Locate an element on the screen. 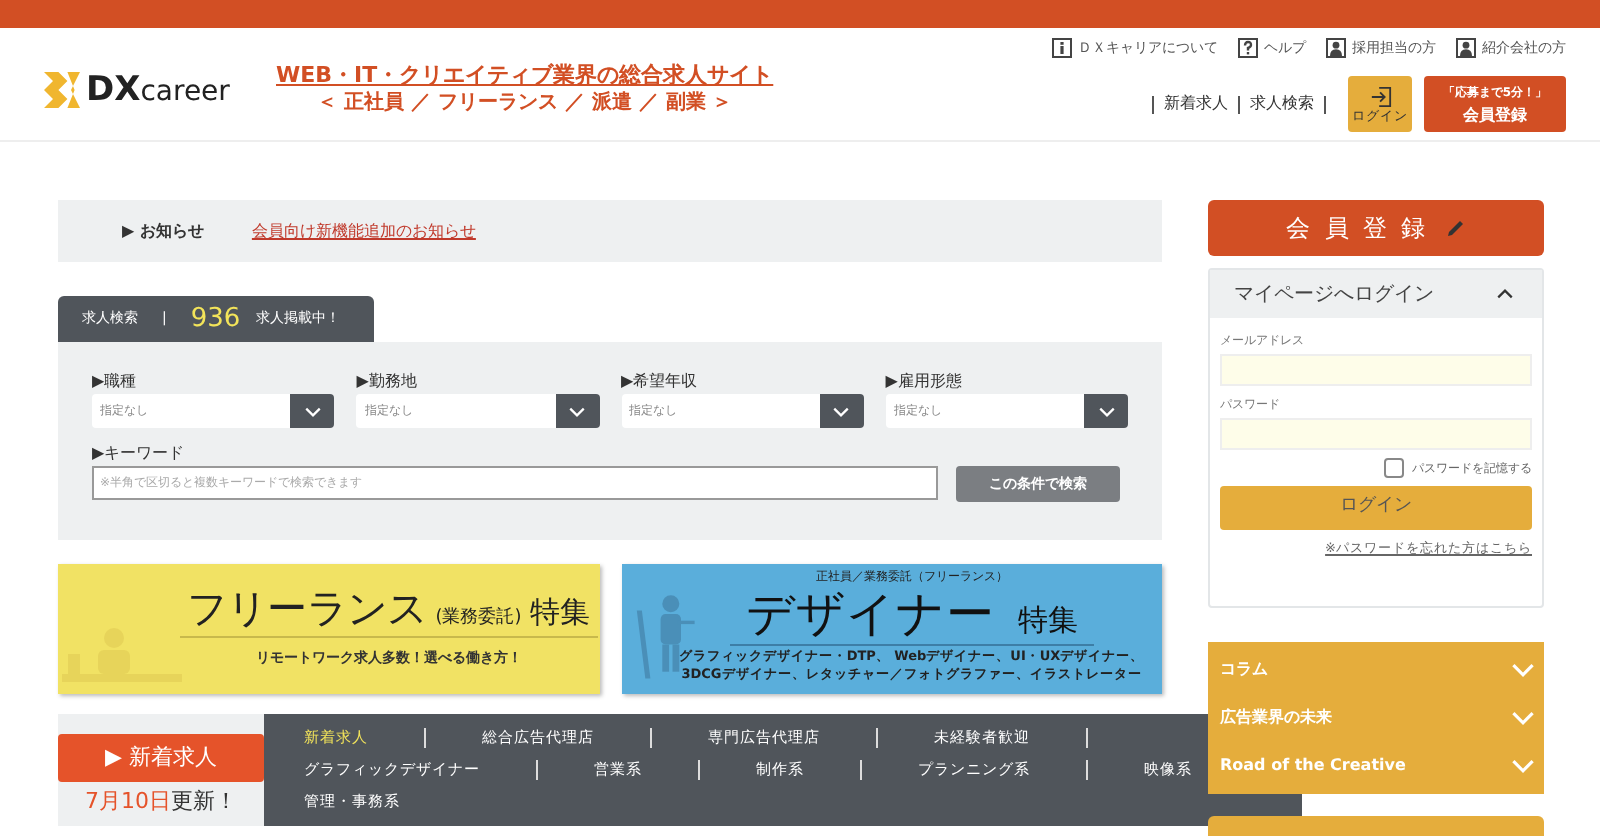 The height and width of the screenshot is (840, 1600). updated-date: 7月10日 更新！ is located at coordinates (161, 802).